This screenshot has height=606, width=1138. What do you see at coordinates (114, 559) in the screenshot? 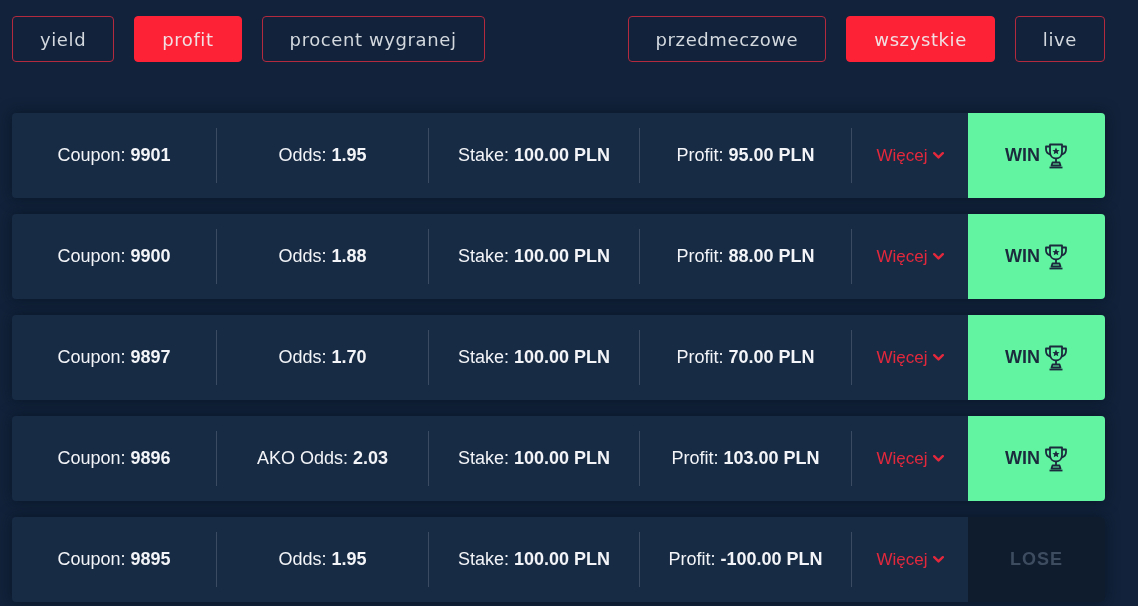
I see `coupon-number: Coupon: 9895` at bounding box center [114, 559].